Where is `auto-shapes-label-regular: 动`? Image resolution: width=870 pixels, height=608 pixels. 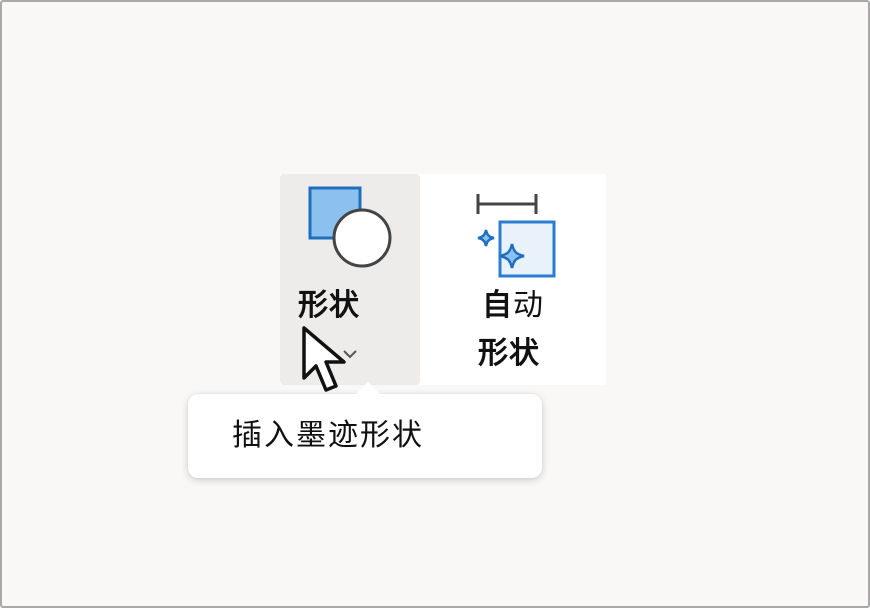
auto-shapes-label-regular: 动 is located at coordinates (528, 305).